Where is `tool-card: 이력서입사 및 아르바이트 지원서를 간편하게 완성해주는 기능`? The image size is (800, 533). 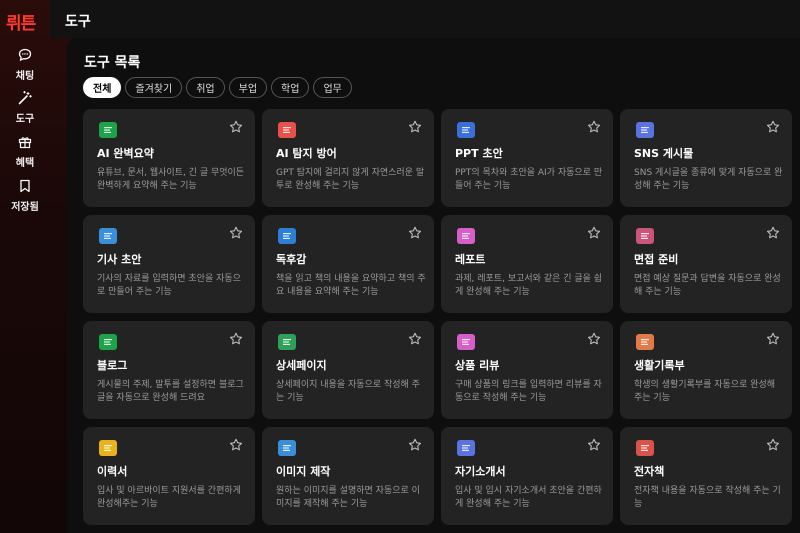
tool-card: 이력서입사 및 아르바이트 지원서를 간편하게 완성해주는 기능 is located at coordinates (169, 476).